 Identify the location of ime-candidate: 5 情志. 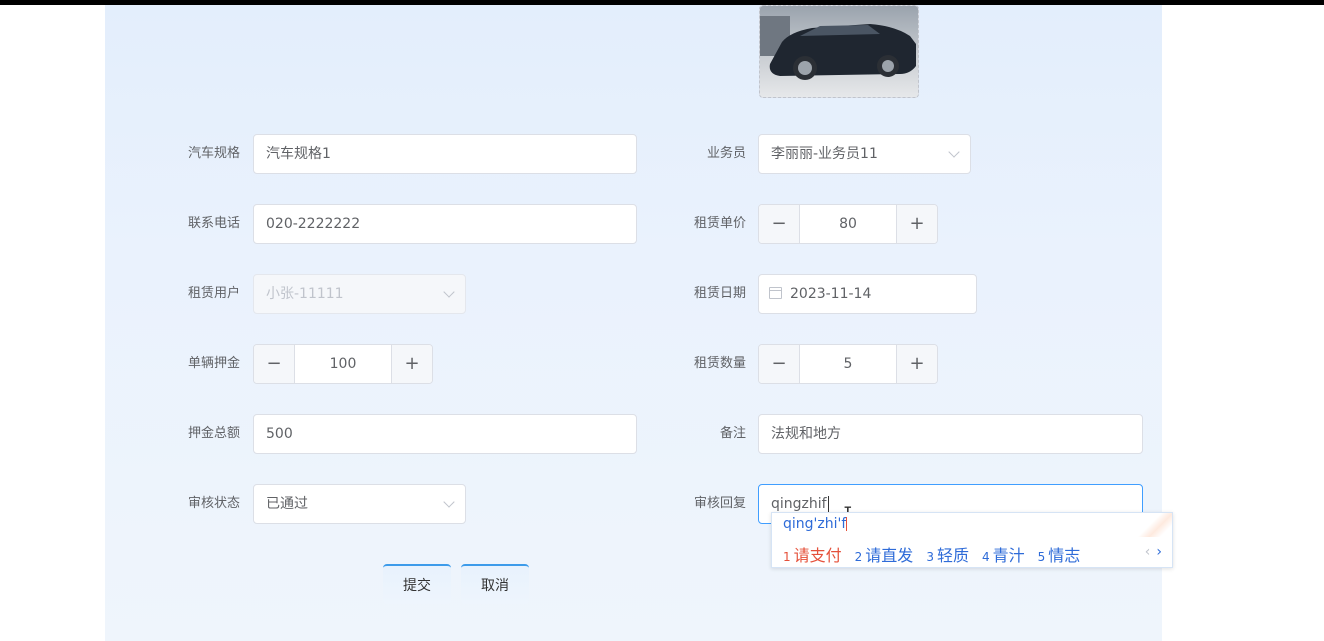
(1059, 554).